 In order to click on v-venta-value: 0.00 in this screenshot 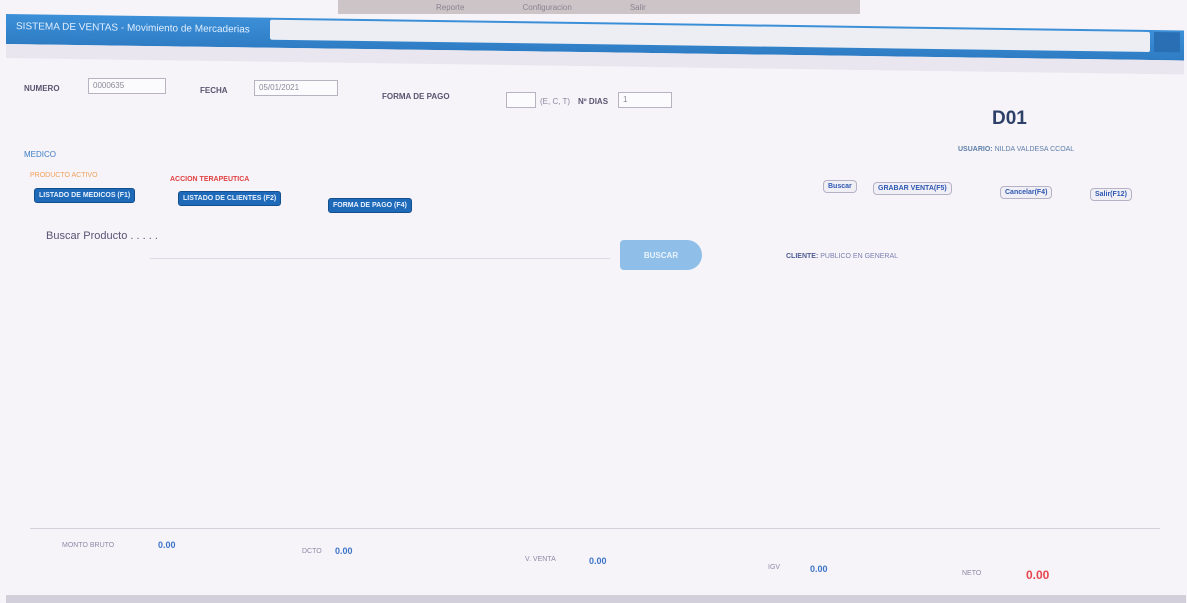, I will do `click(598, 561)`.